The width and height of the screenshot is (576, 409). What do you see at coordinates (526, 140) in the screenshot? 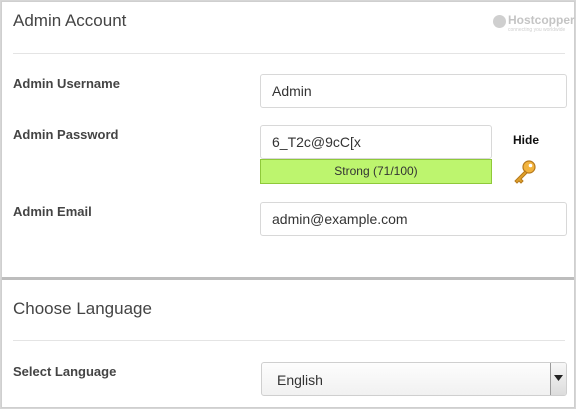
I see `hide-password-link: Hide` at bounding box center [526, 140].